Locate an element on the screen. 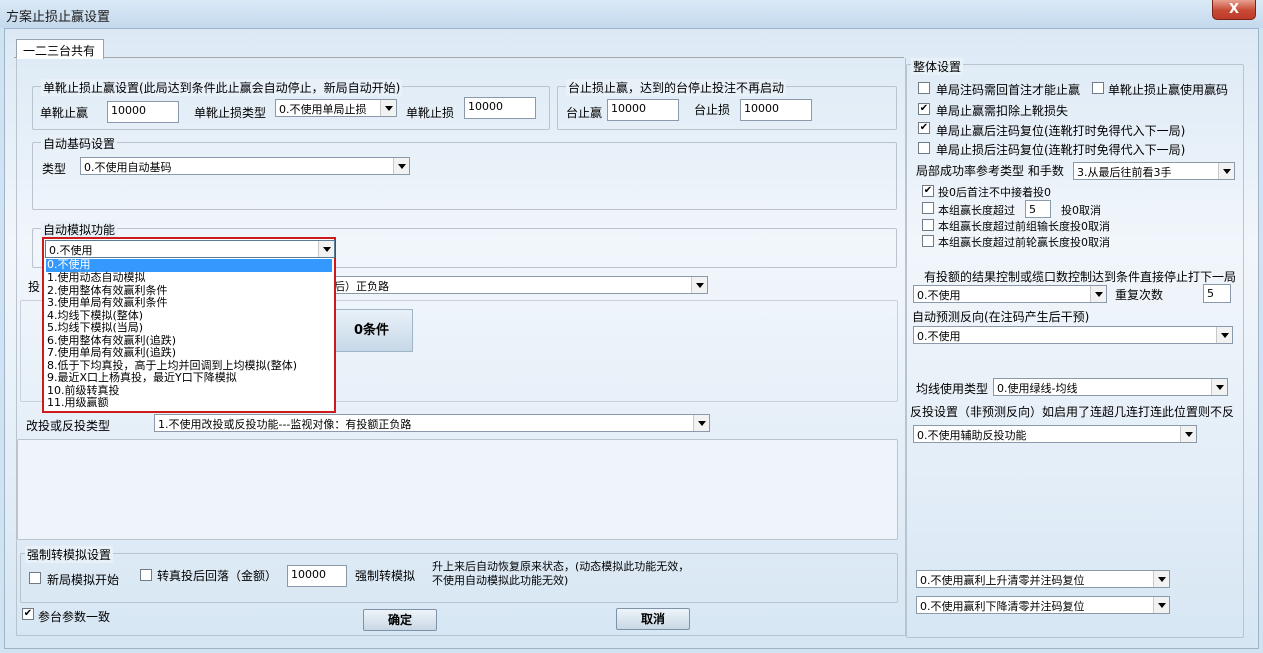 Image resolution: width=1263 pixels, height=653 pixels. single-loss-input: 10000 is located at coordinates (500, 108).